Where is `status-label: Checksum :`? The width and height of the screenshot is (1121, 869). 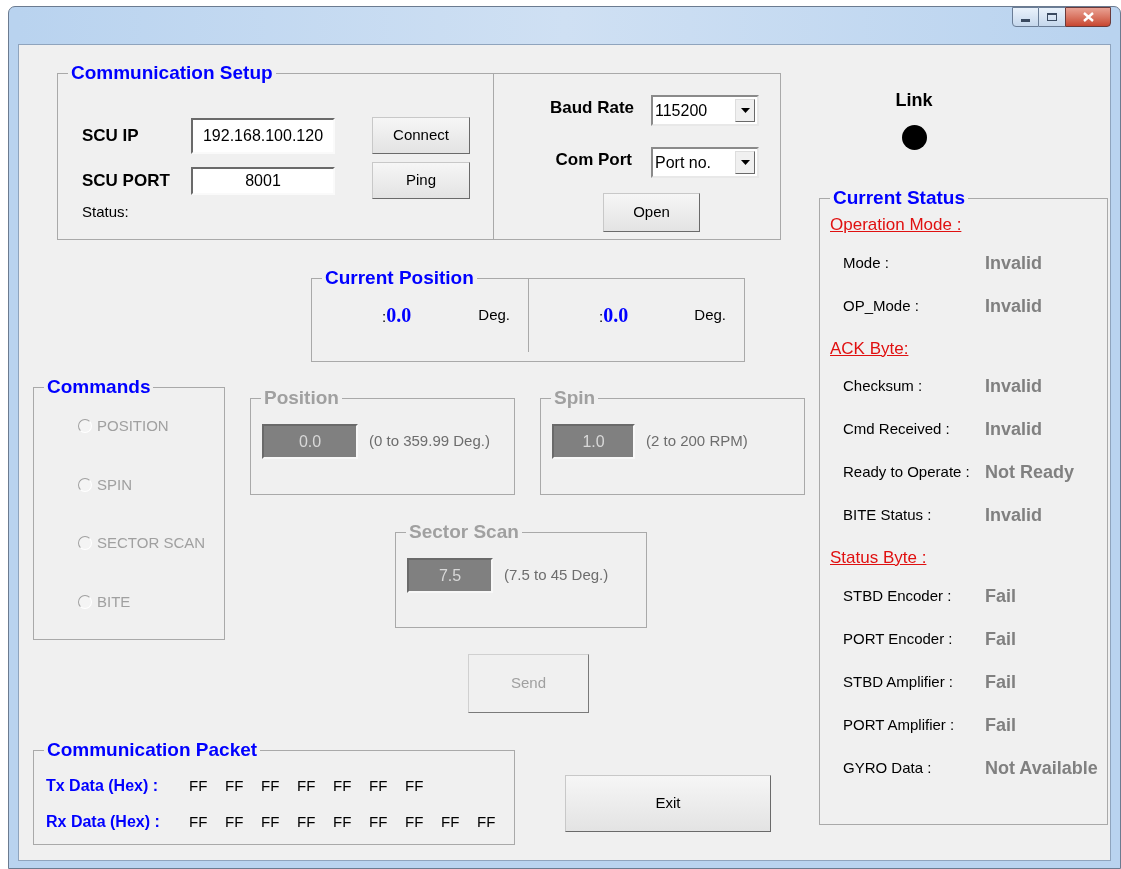 status-label: Checksum : is located at coordinates (883, 386).